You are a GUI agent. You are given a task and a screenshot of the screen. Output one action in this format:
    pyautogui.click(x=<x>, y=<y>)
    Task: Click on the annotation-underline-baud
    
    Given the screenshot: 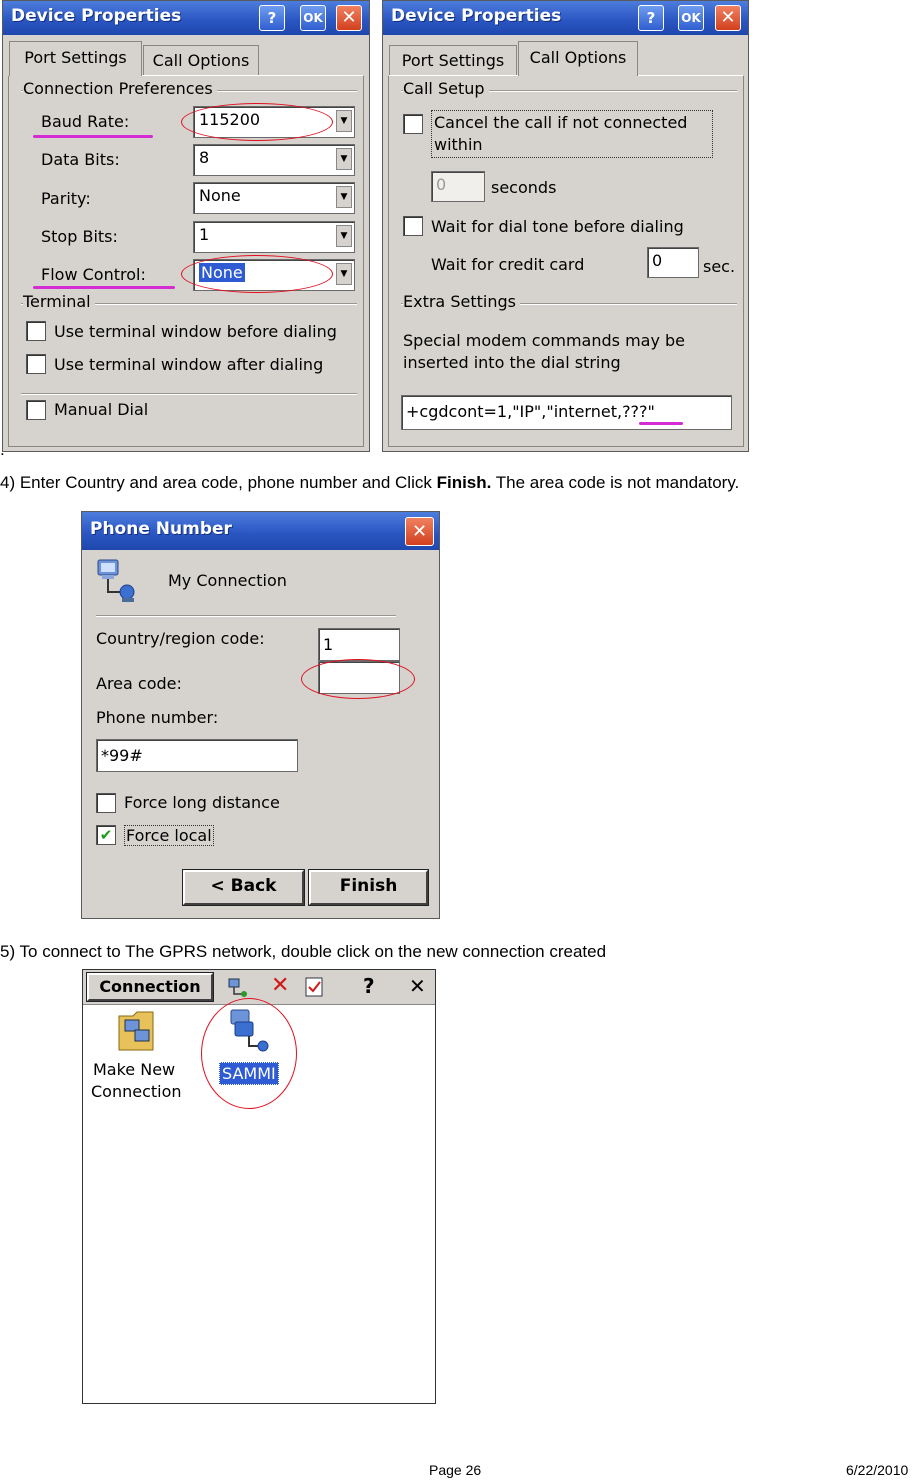 What is the action you would take?
    pyautogui.click(x=93, y=136)
    